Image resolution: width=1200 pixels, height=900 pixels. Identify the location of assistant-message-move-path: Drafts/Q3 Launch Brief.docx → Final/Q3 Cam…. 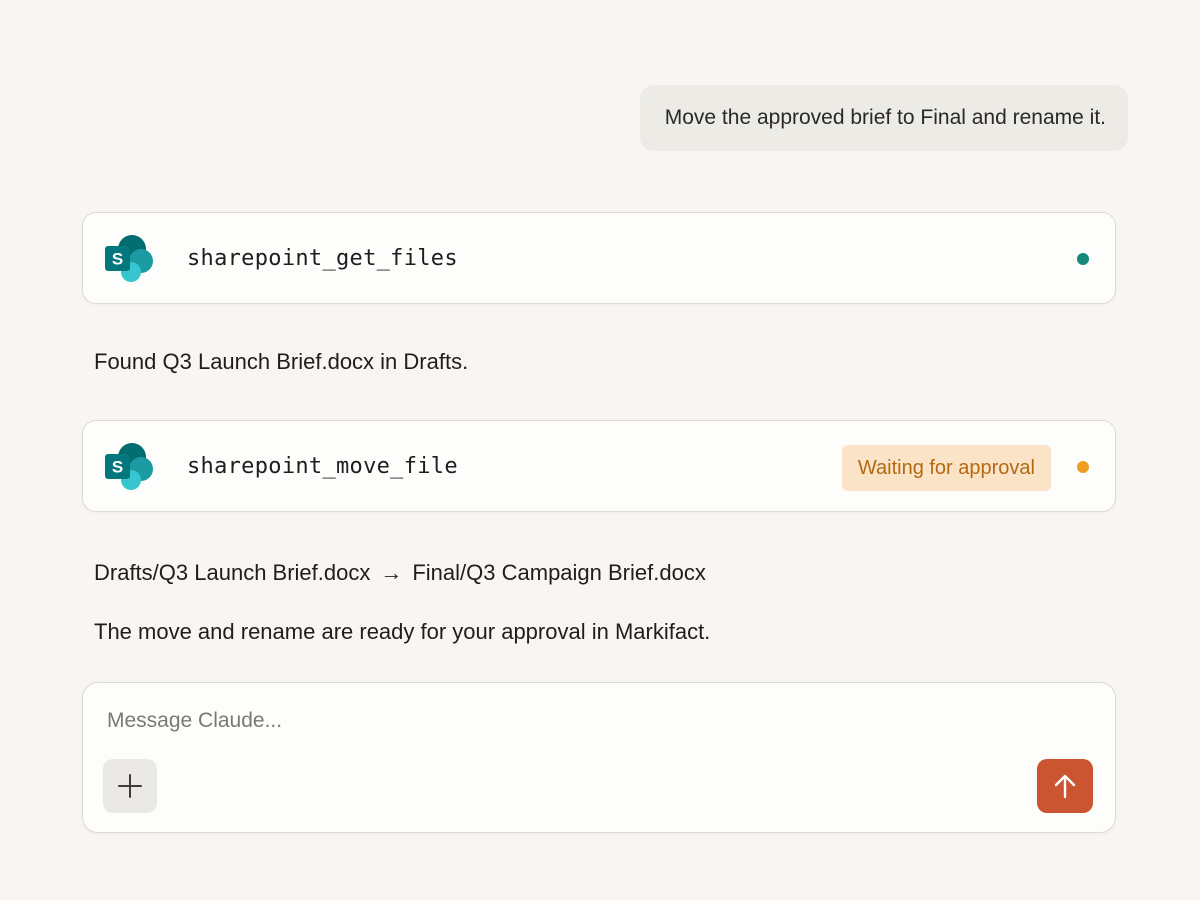
(400, 573).